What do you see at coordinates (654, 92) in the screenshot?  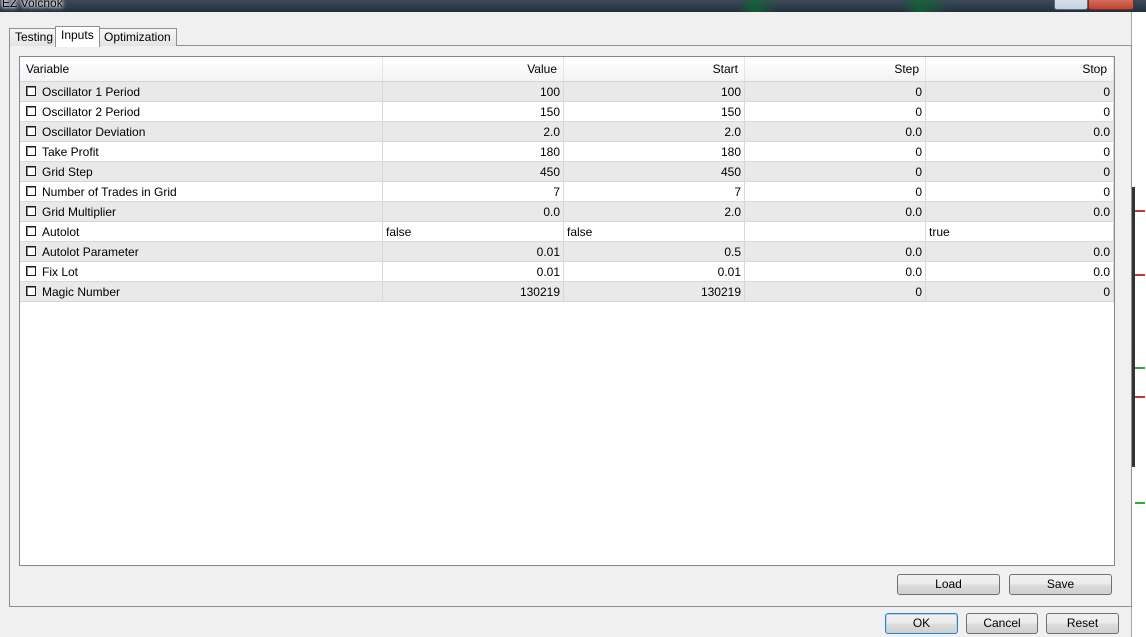 I see `start-cell: 100` at bounding box center [654, 92].